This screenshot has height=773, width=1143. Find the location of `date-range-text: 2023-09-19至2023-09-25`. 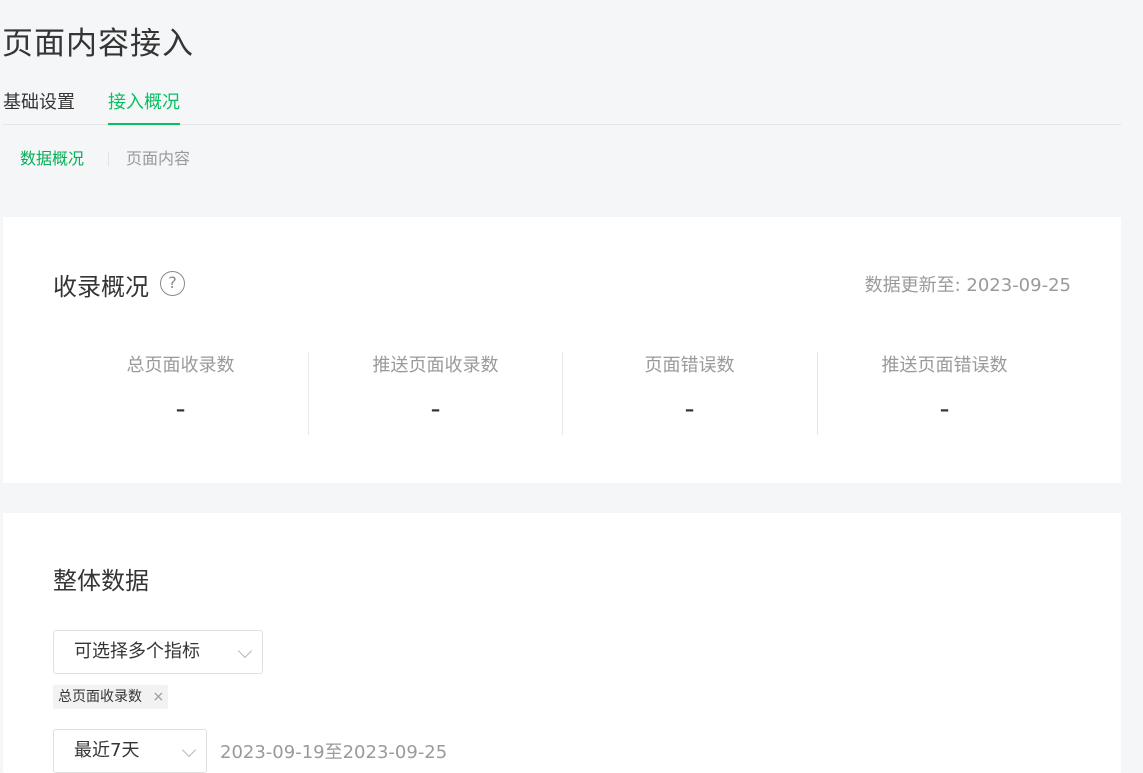

date-range-text: 2023-09-19至2023-09-25 is located at coordinates (334, 752).